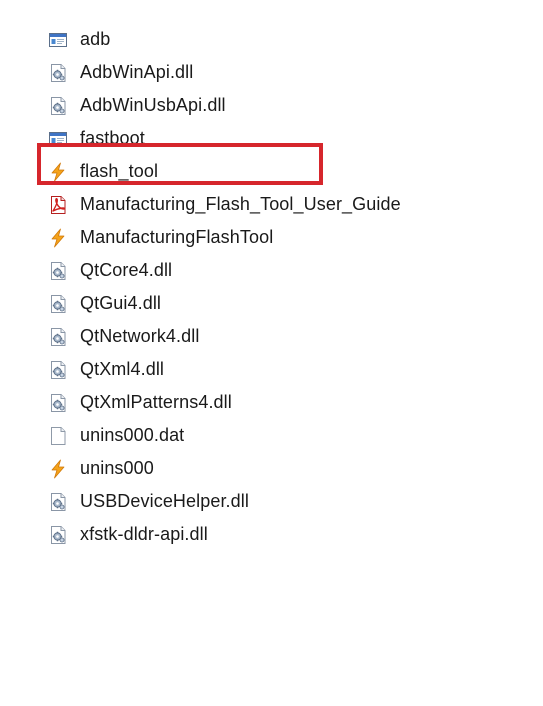 This screenshot has height=706, width=543. Describe the element at coordinates (288, 303) in the screenshot. I see `file-item-qtgui4-dll: QtGui4.dll` at that location.